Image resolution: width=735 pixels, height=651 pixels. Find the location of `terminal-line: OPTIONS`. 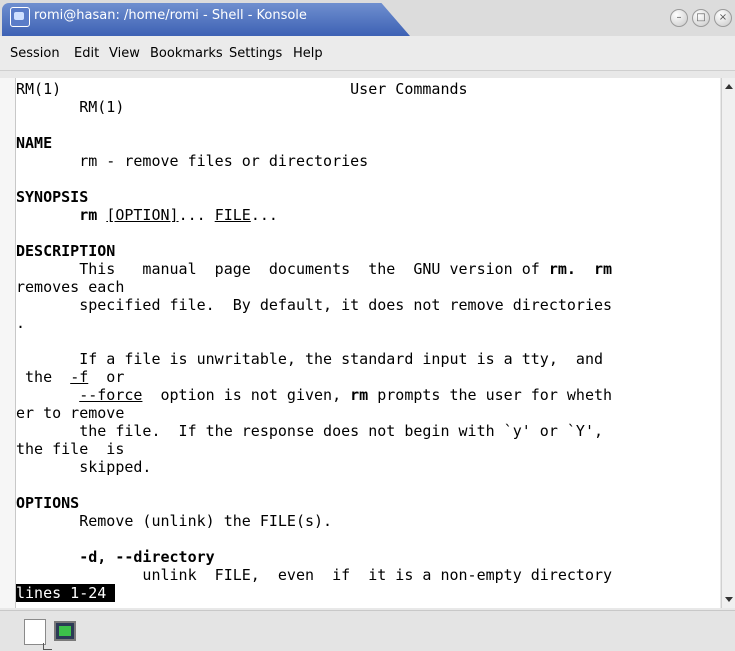

terminal-line: OPTIONS is located at coordinates (47, 503).